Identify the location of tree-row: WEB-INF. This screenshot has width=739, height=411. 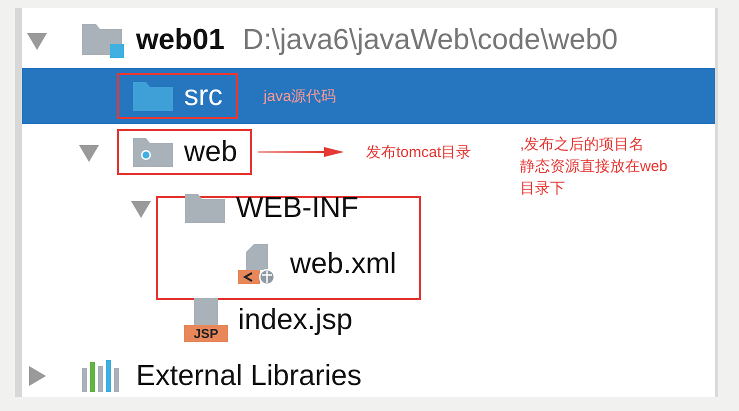
(196, 208).